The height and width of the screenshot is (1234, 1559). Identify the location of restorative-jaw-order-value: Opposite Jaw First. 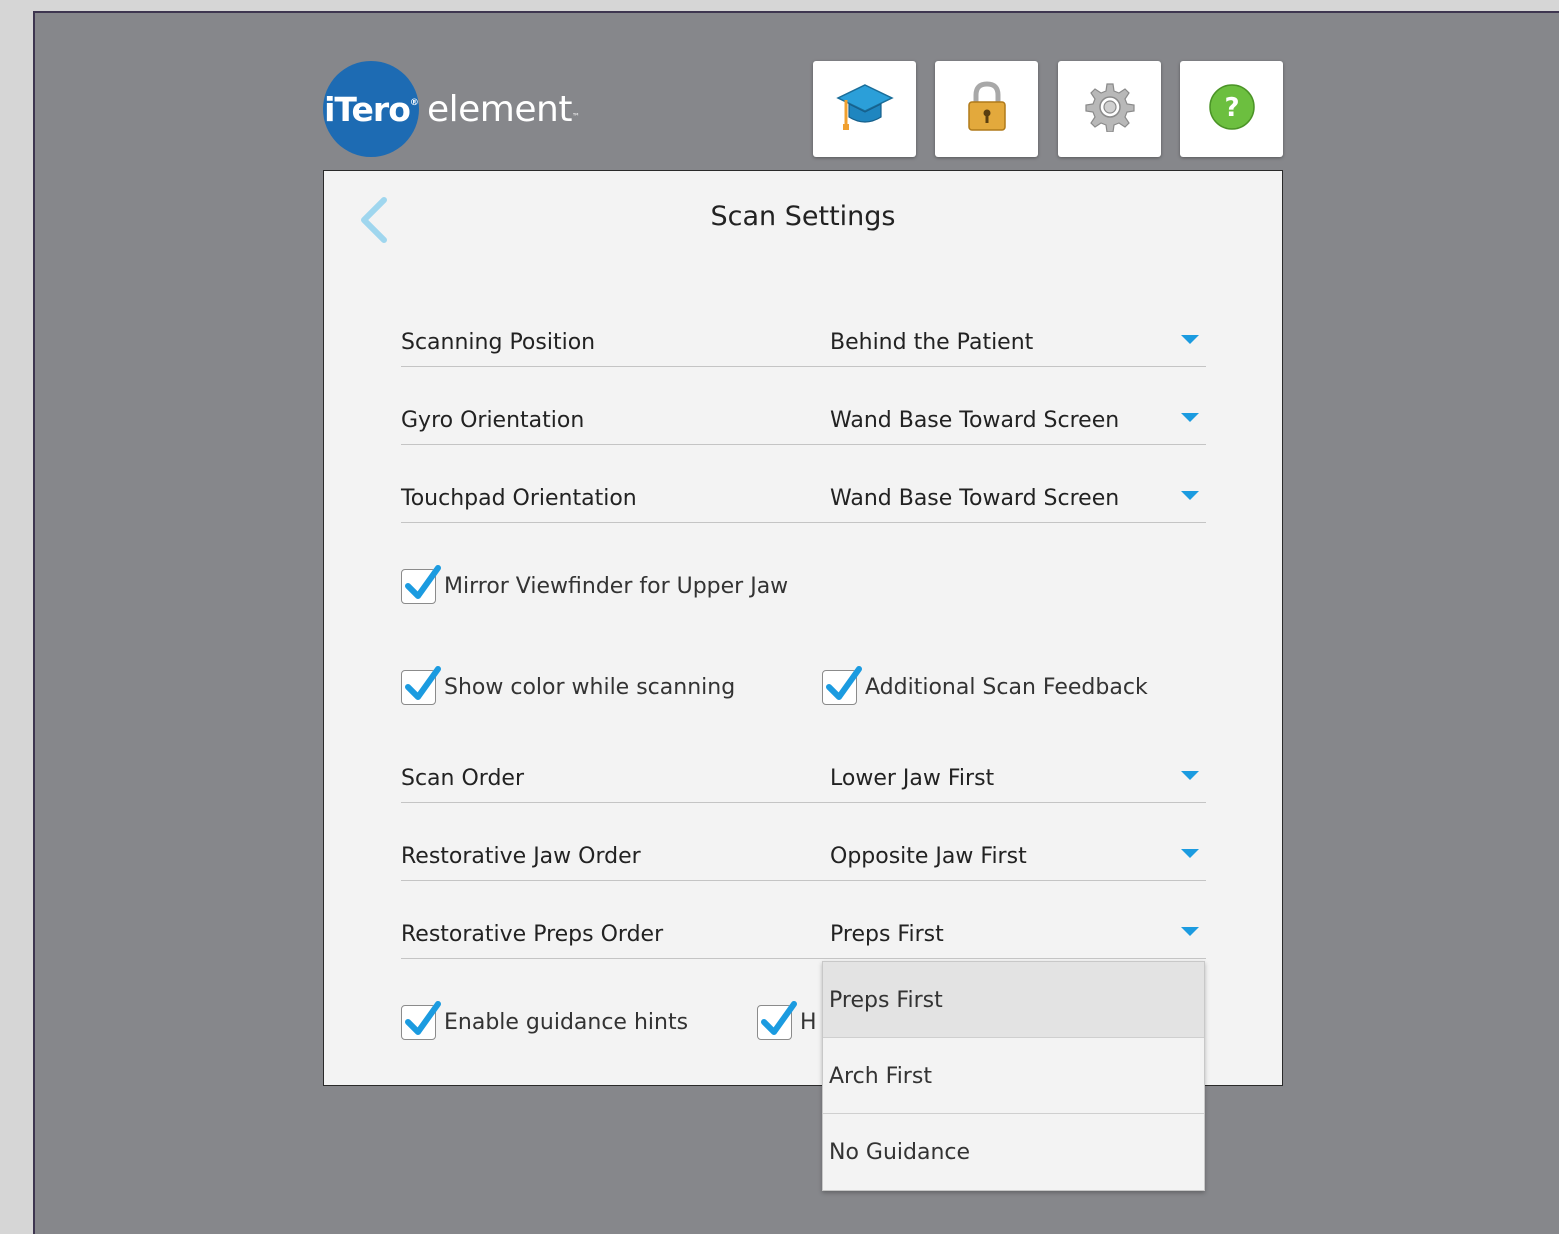
(928, 856).